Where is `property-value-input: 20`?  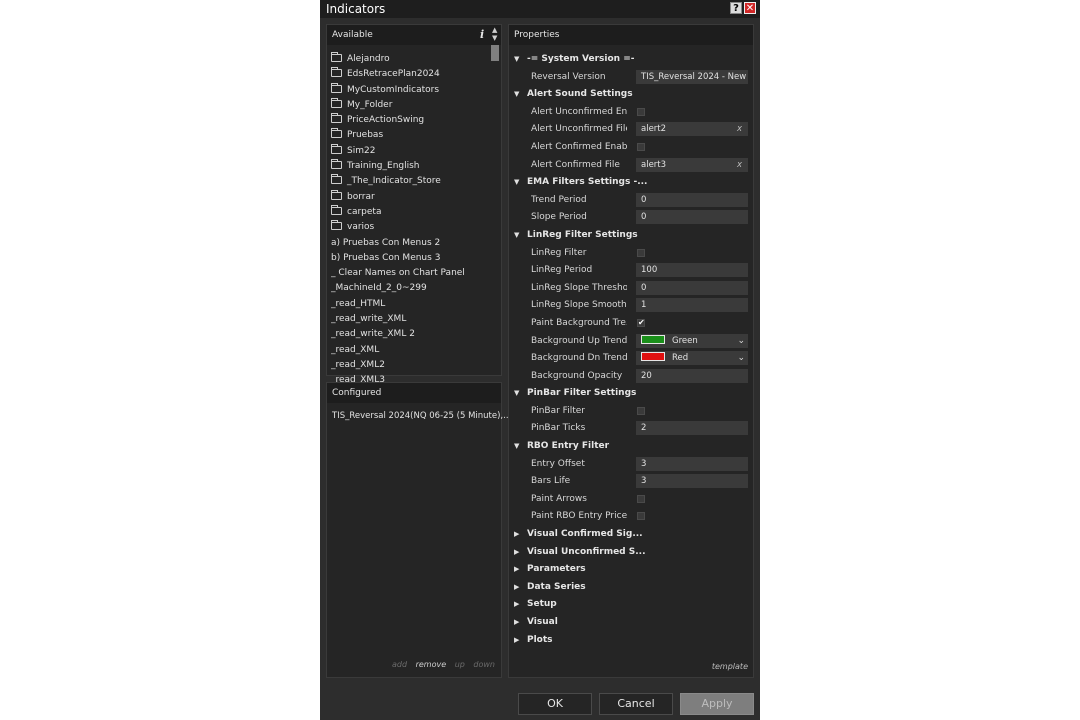
property-value-input: 20 is located at coordinates (692, 375).